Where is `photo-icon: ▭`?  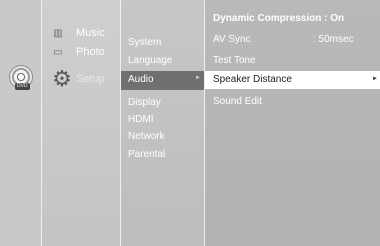
photo-icon: ▭ is located at coordinates (58, 52).